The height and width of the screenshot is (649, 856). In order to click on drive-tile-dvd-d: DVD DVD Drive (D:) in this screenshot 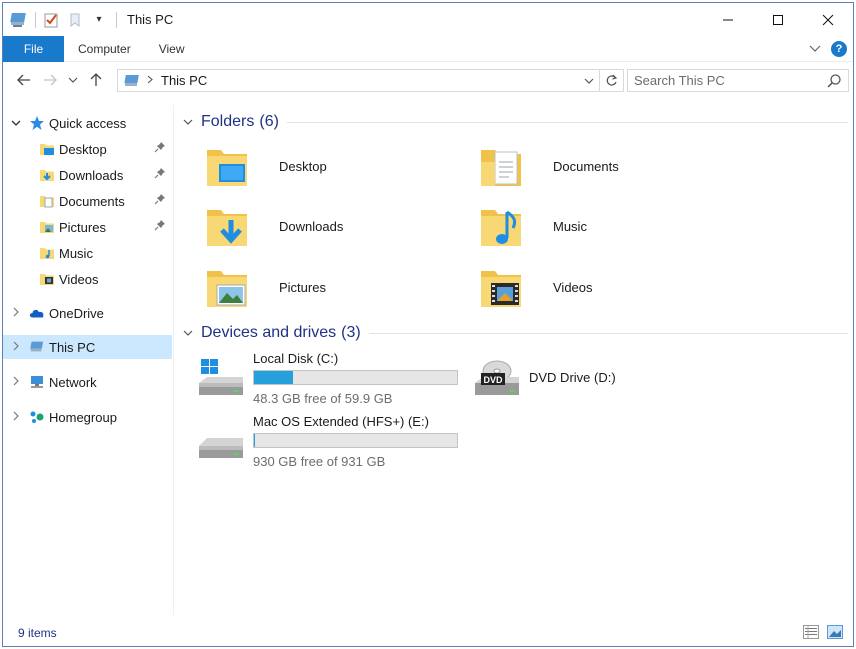, I will do `click(586, 380)`.